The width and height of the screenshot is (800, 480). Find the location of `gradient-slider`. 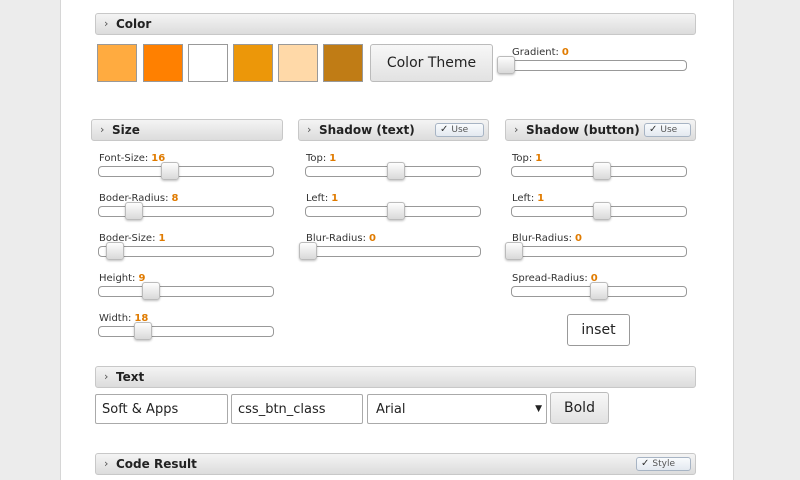

gradient-slider is located at coordinates (592, 65).